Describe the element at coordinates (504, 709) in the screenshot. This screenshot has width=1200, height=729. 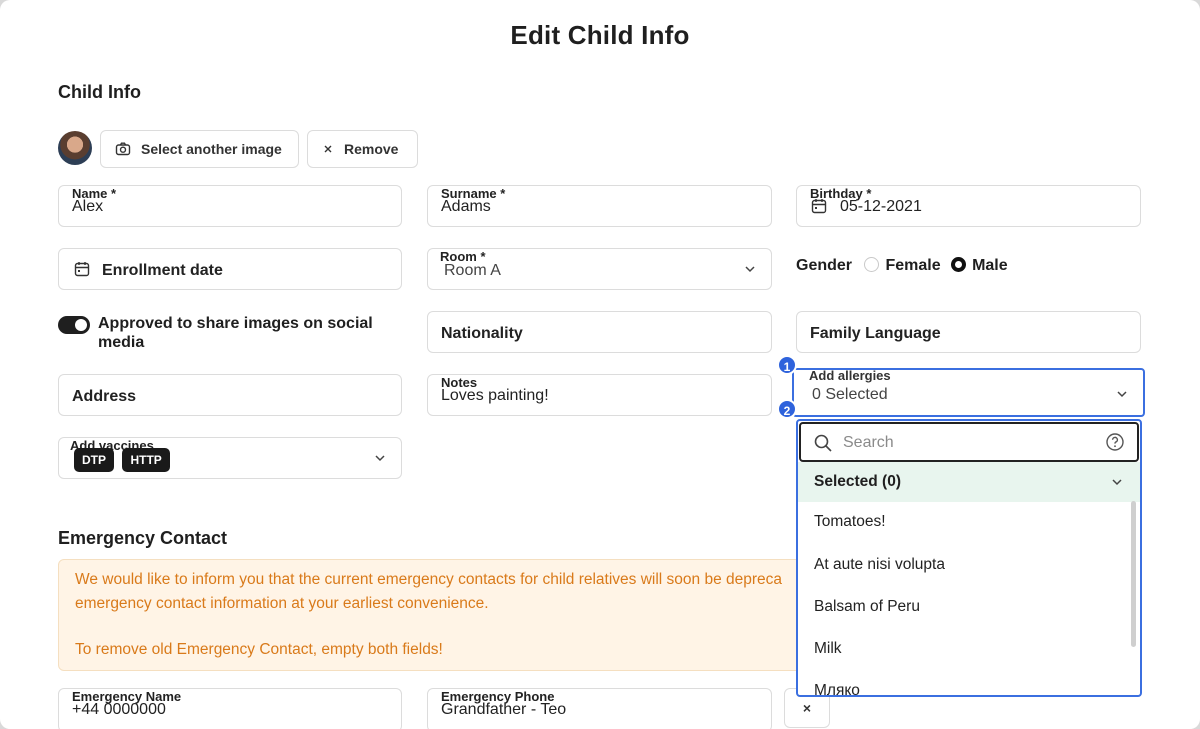
I see `emergency-phone-value: Grandfather - Teo` at that location.